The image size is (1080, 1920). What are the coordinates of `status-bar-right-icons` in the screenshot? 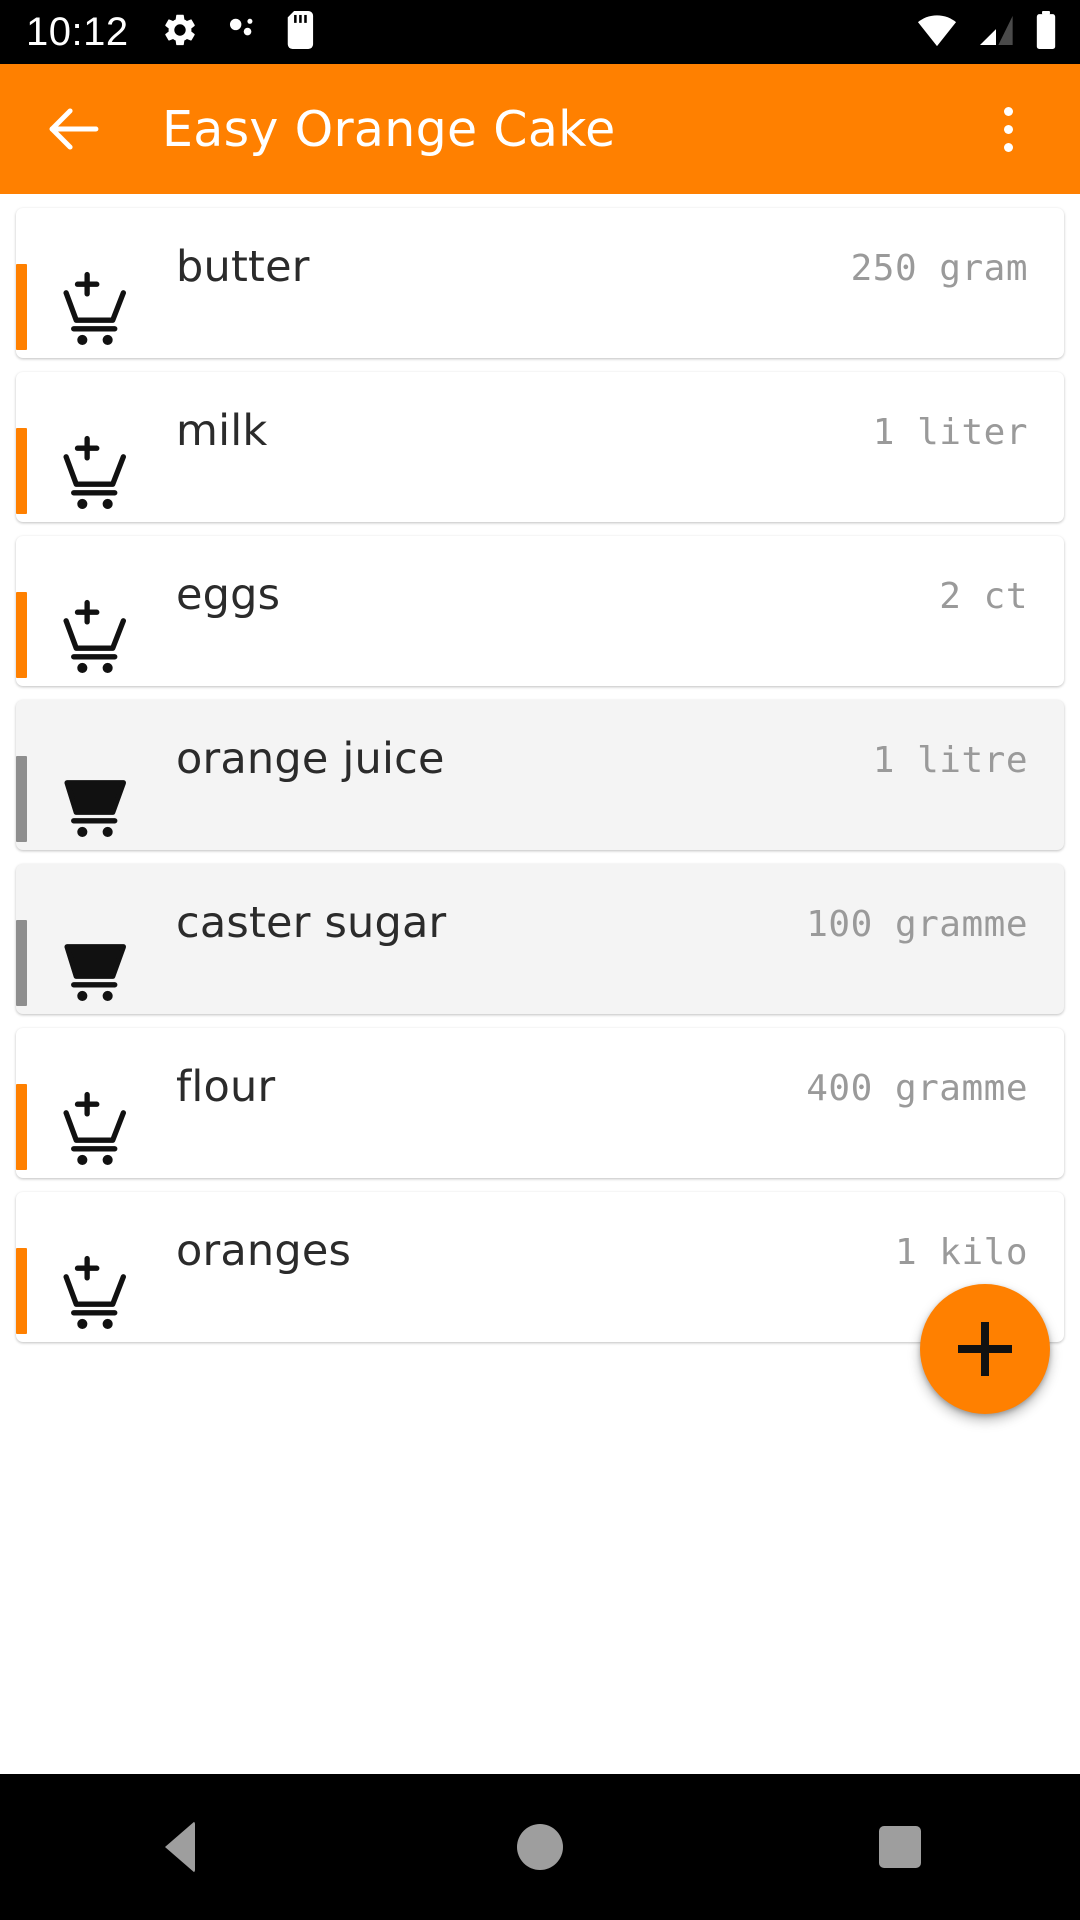 It's located at (987, 32).